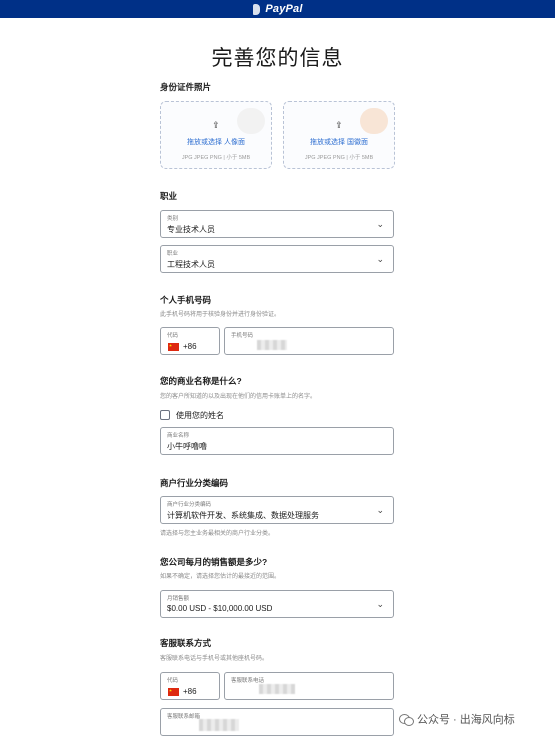 The width and height of the screenshot is (555, 739). I want to click on business-name-input: 商业名称 小牛呼噜噜, so click(277, 441).